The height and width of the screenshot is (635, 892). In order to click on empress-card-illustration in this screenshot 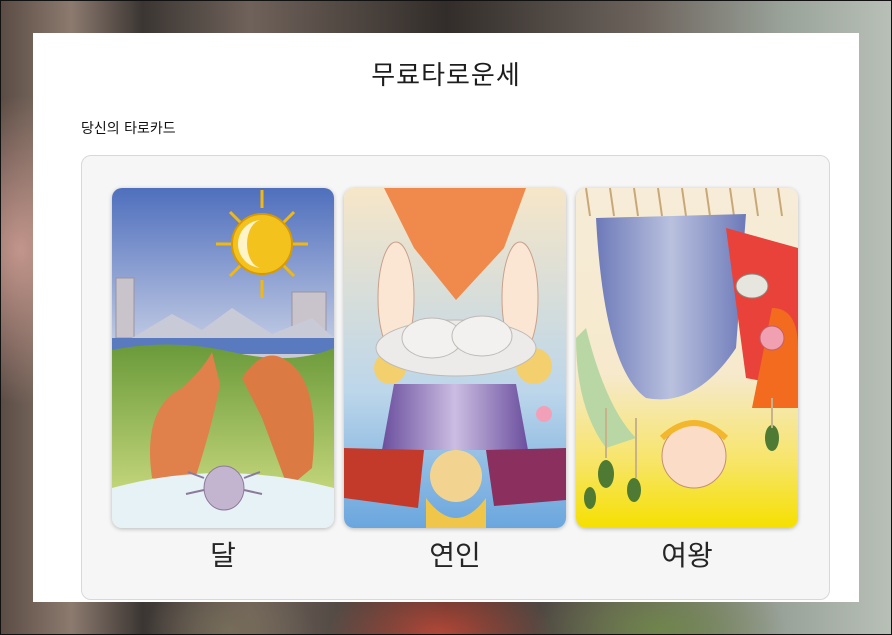, I will do `click(687, 358)`.